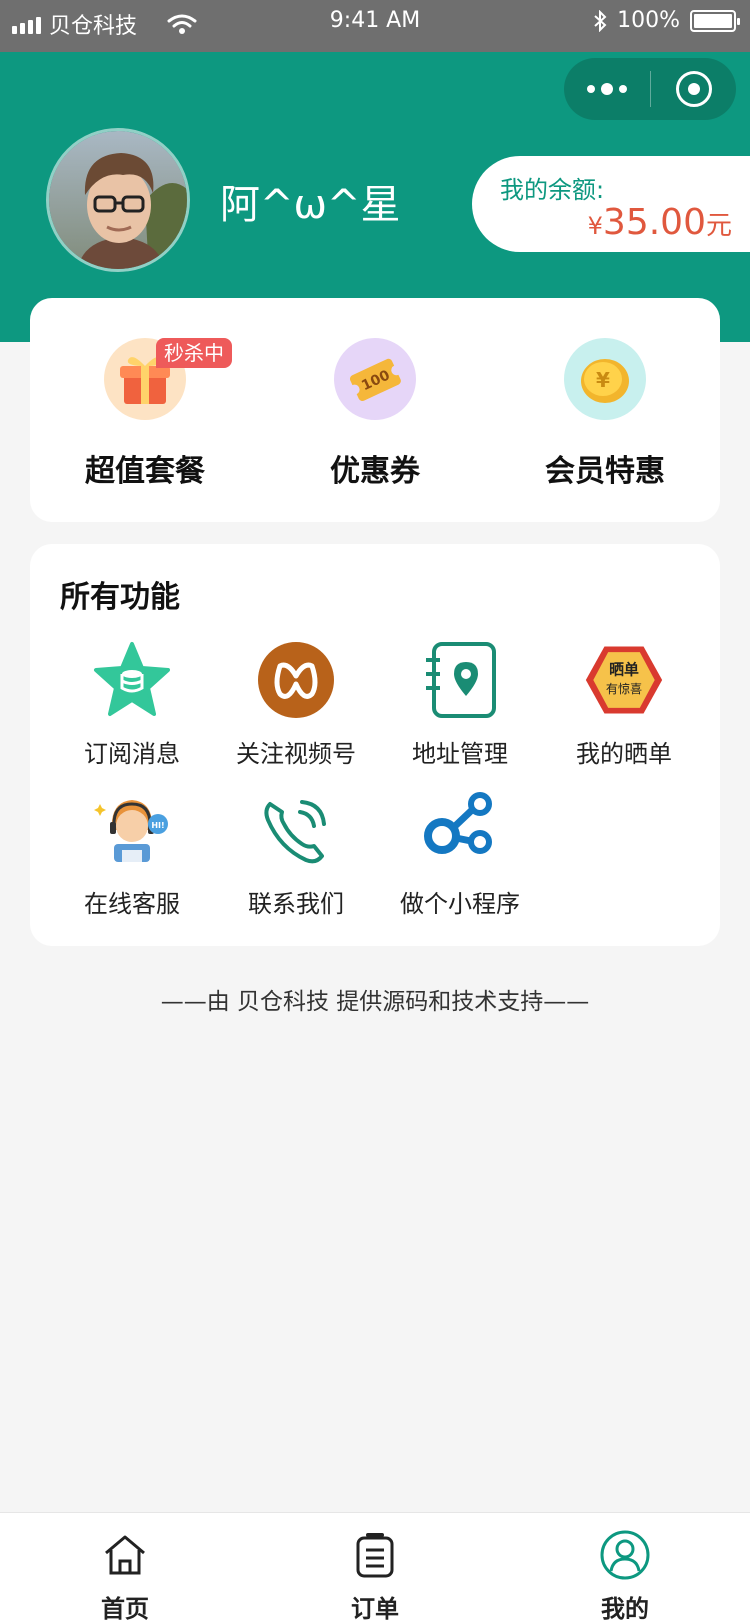 The height and width of the screenshot is (1624, 750). What do you see at coordinates (600, 20) in the screenshot?
I see `bluetooth-icon` at bounding box center [600, 20].